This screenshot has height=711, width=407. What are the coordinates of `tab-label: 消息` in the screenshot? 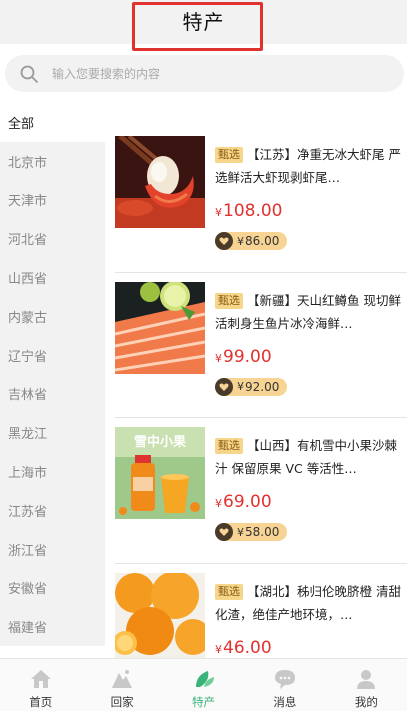 It's located at (285, 702).